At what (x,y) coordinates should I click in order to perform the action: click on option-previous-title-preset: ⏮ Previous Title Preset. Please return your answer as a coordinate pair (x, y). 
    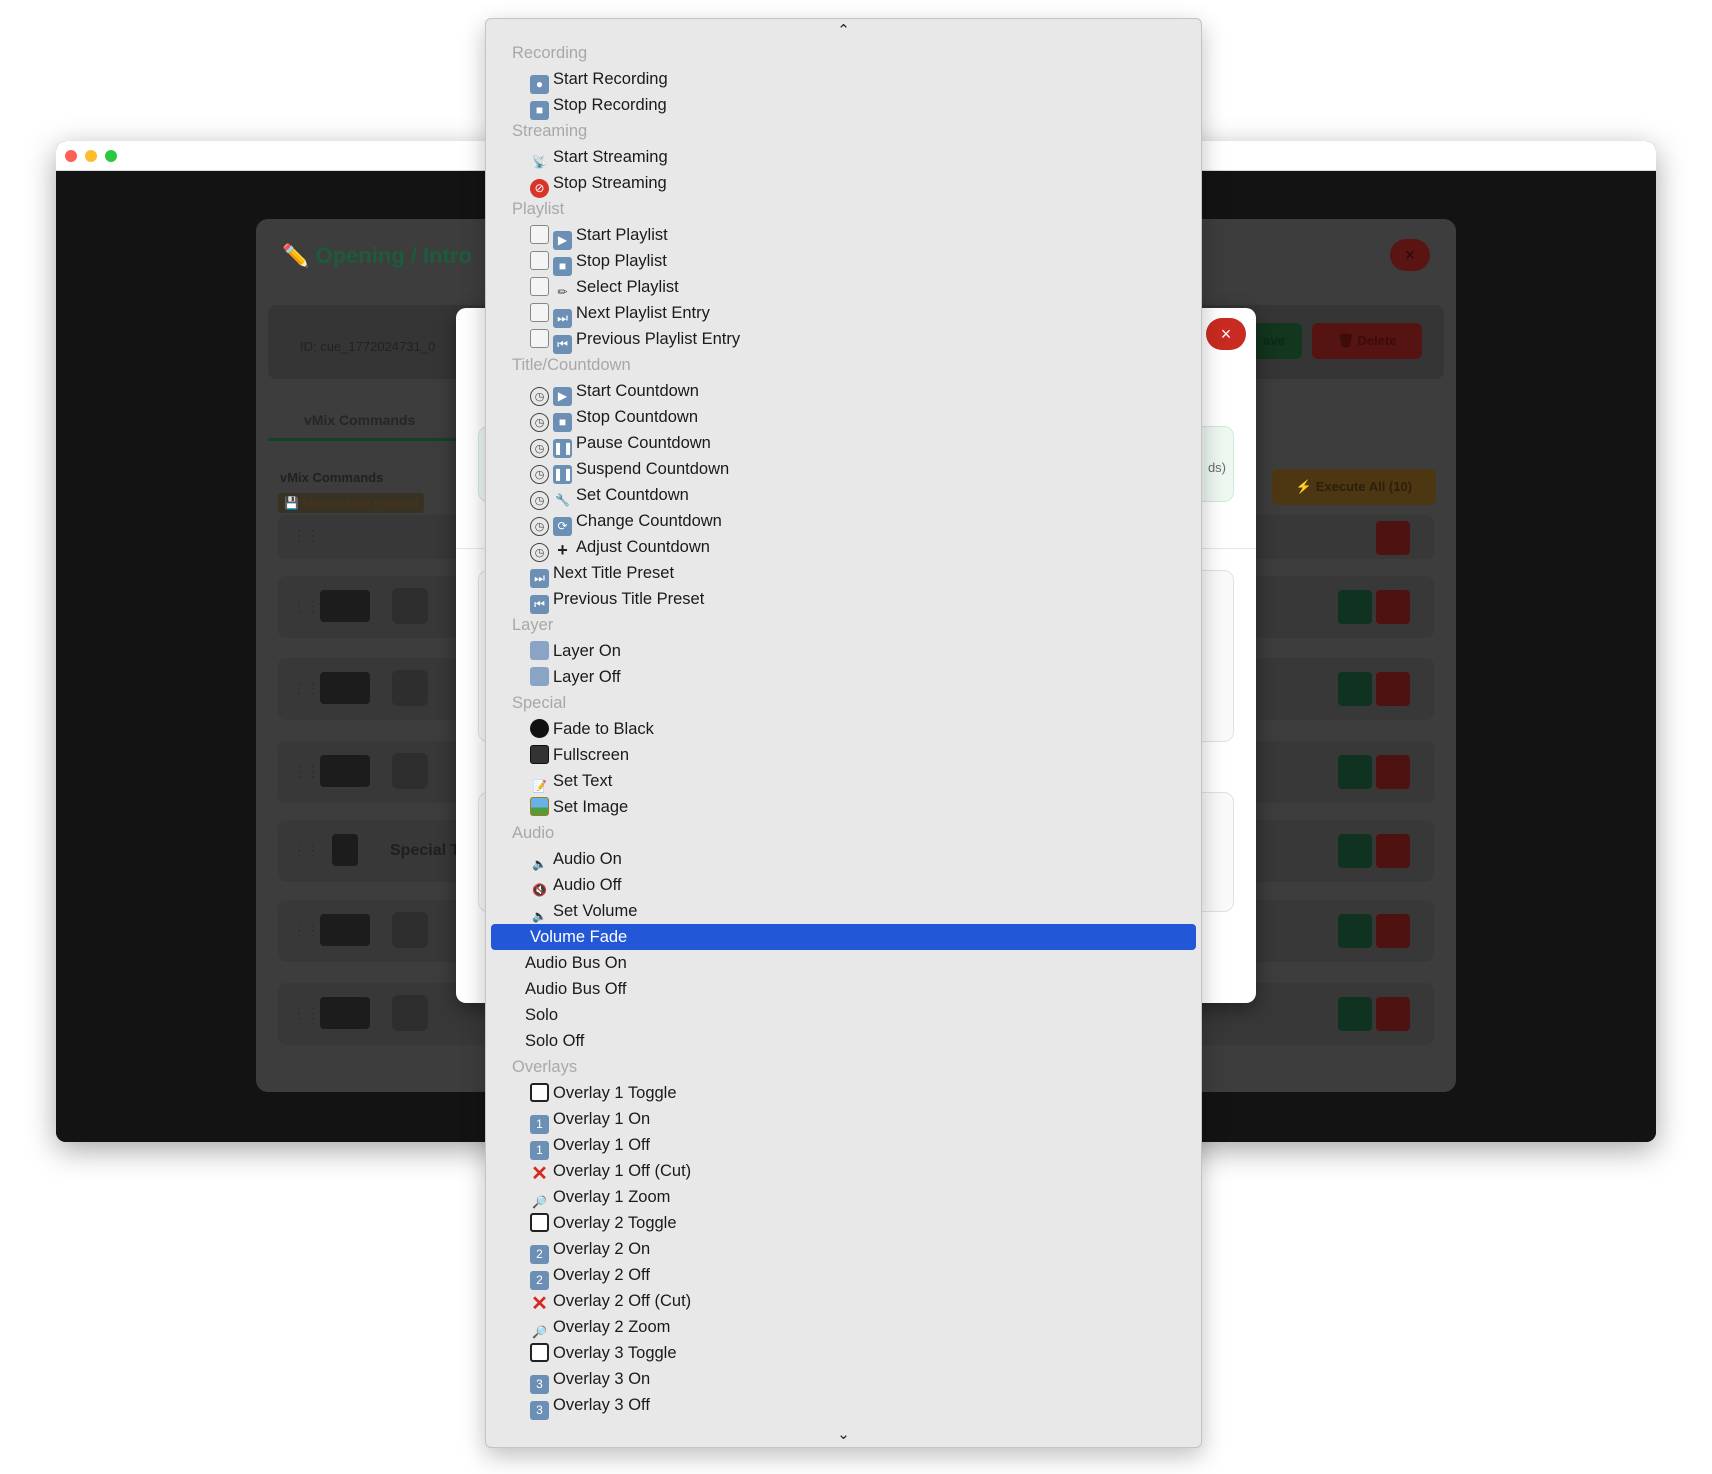
    Looking at the image, I should click on (843, 600).